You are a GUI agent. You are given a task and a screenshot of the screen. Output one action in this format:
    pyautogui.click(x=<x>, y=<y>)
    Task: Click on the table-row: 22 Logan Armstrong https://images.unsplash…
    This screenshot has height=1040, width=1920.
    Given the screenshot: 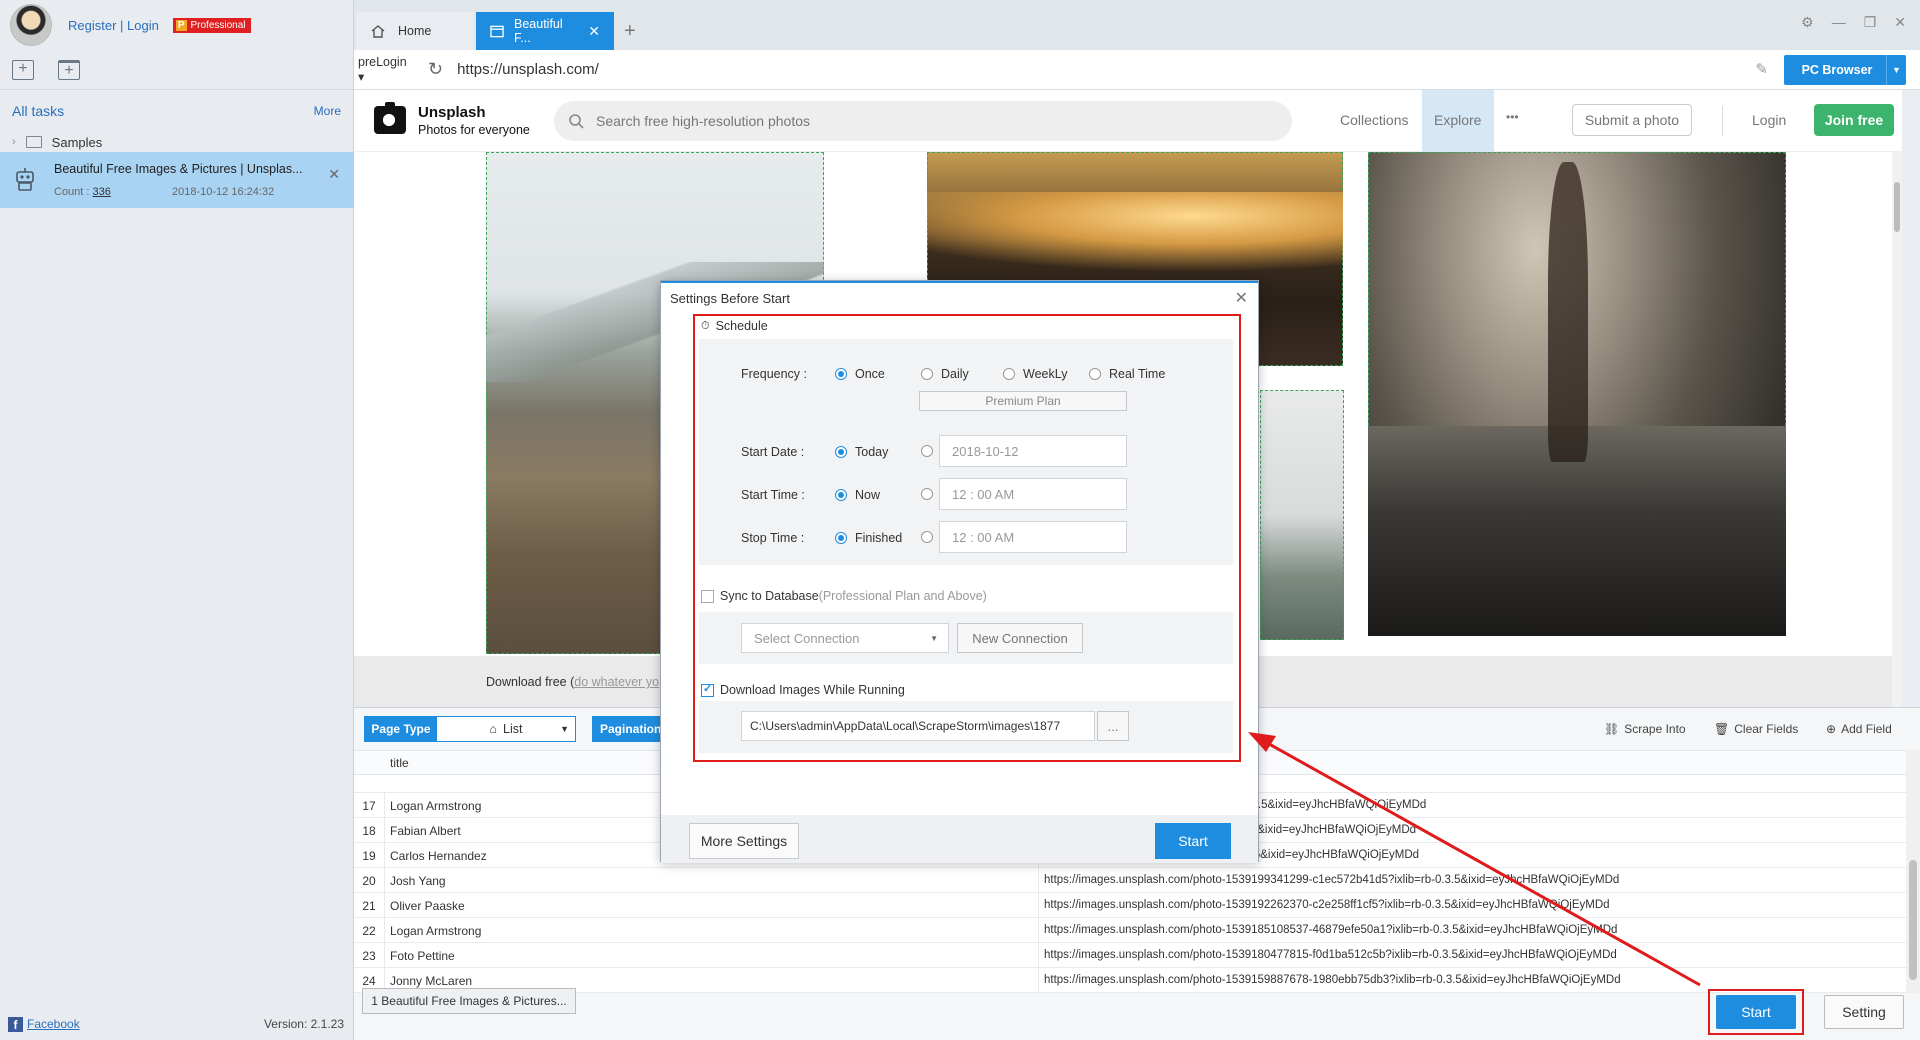 What is the action you would take?
    pyautogui.click(x=1130, y=930)
    